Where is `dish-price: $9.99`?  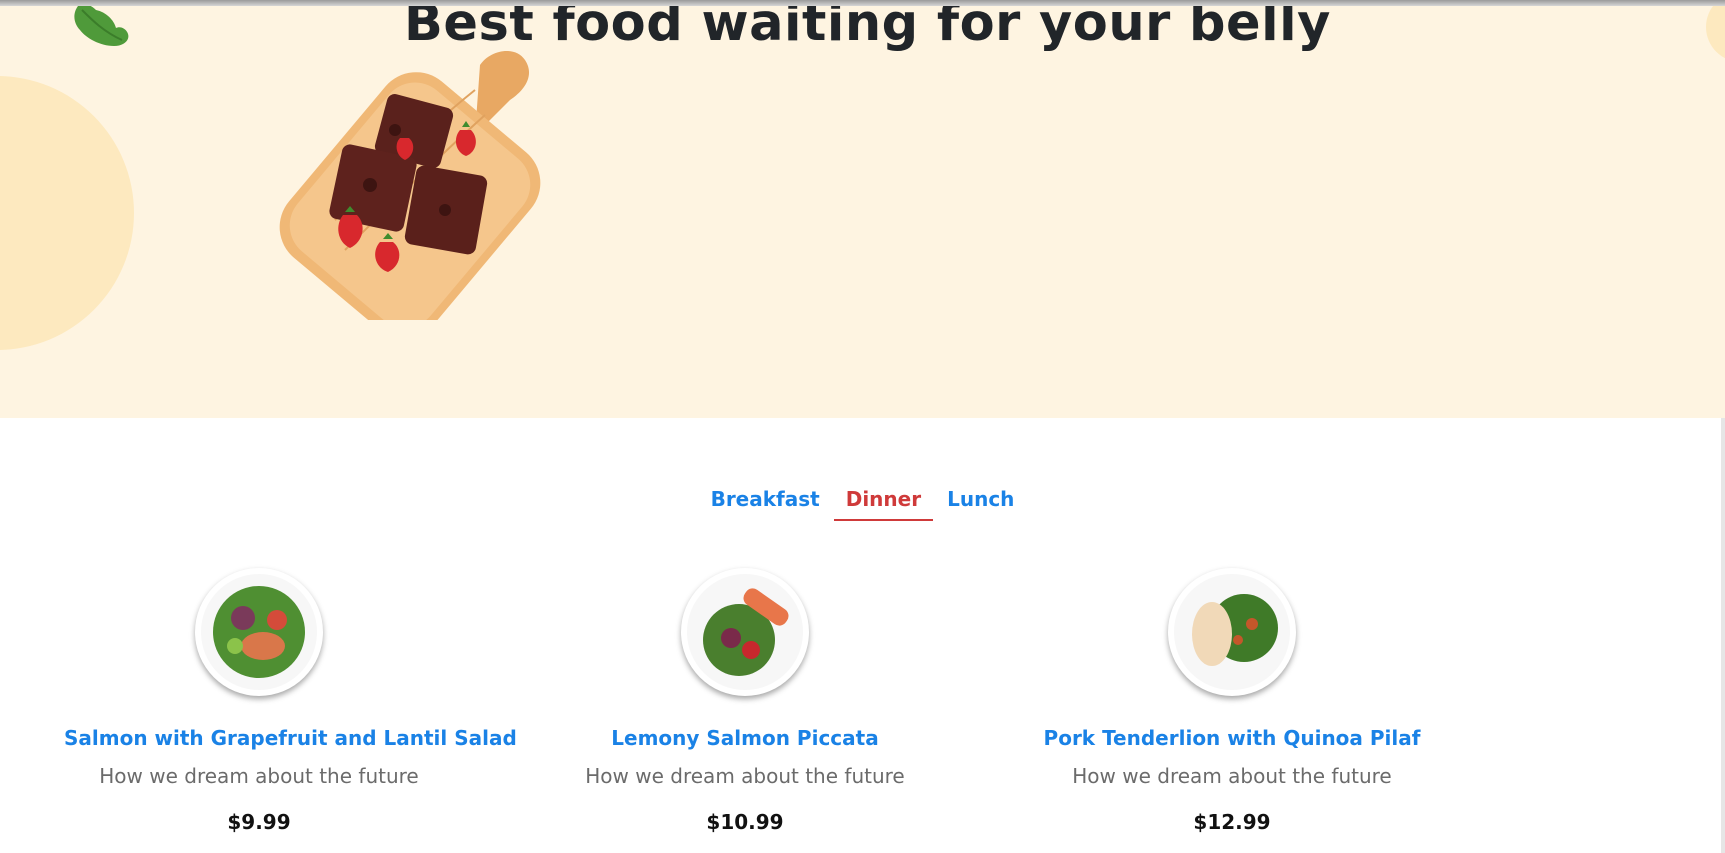 dish-price: $9.99 is located at coordinates (259, 822).